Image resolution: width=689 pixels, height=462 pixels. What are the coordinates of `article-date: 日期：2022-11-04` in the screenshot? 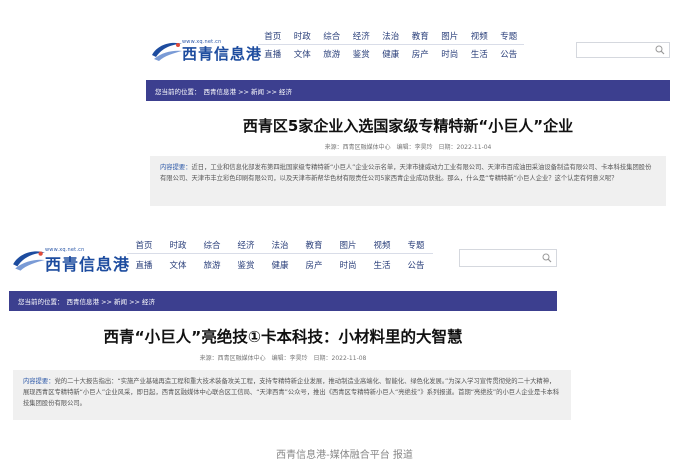 It's located at (465, 147).